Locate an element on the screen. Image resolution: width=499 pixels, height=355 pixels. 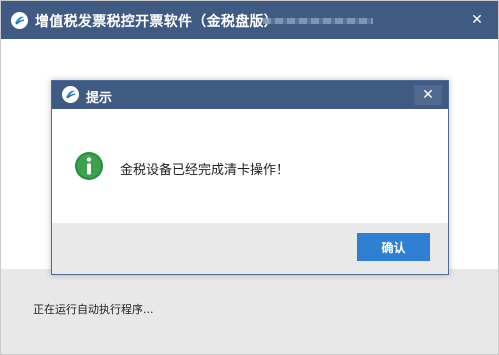
blurred-title-region is located at coordinates (318, 21).